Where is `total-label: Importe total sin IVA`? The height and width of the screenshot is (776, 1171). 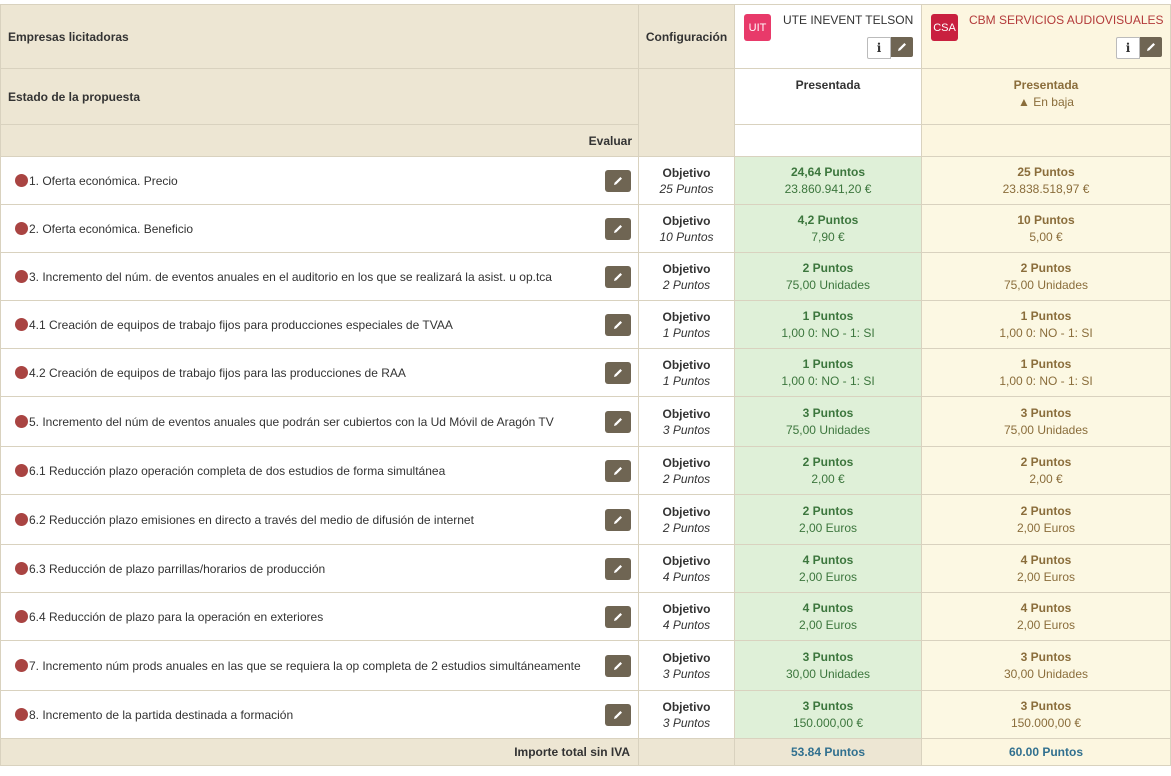
total-label: Importe total sin IVA is located at coordinates (319, 752).